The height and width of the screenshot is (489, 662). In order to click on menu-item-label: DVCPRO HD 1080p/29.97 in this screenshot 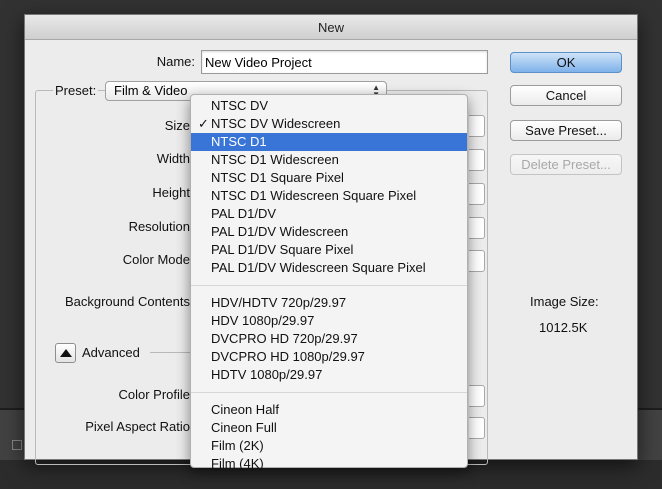, I will do `click(288, 356)`.